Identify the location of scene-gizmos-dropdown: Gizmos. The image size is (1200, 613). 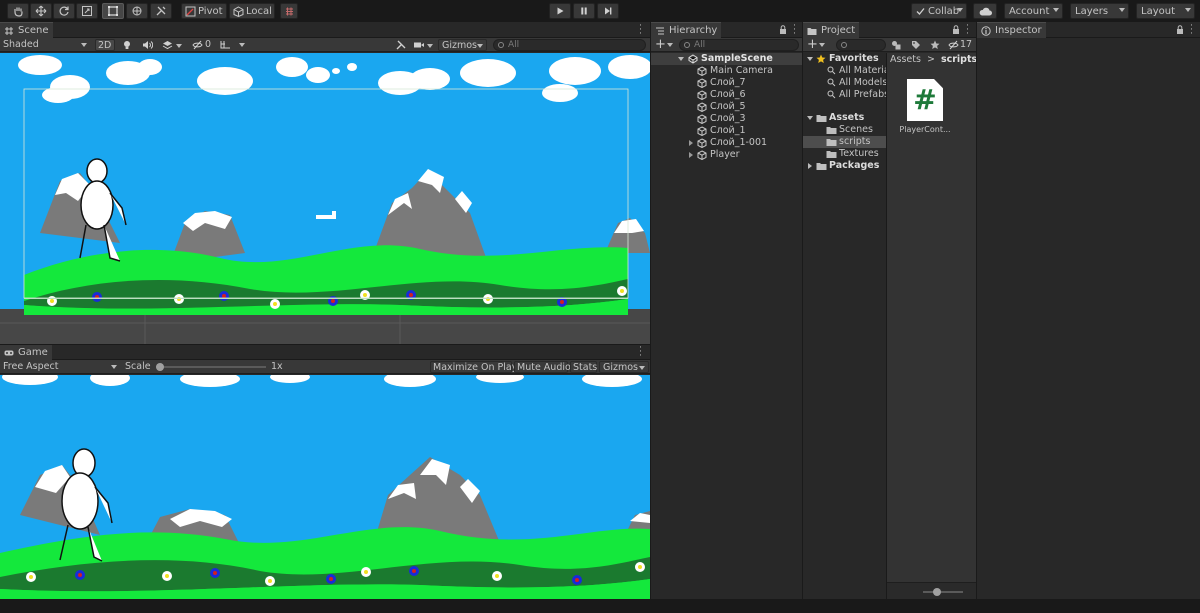
(462, 45).